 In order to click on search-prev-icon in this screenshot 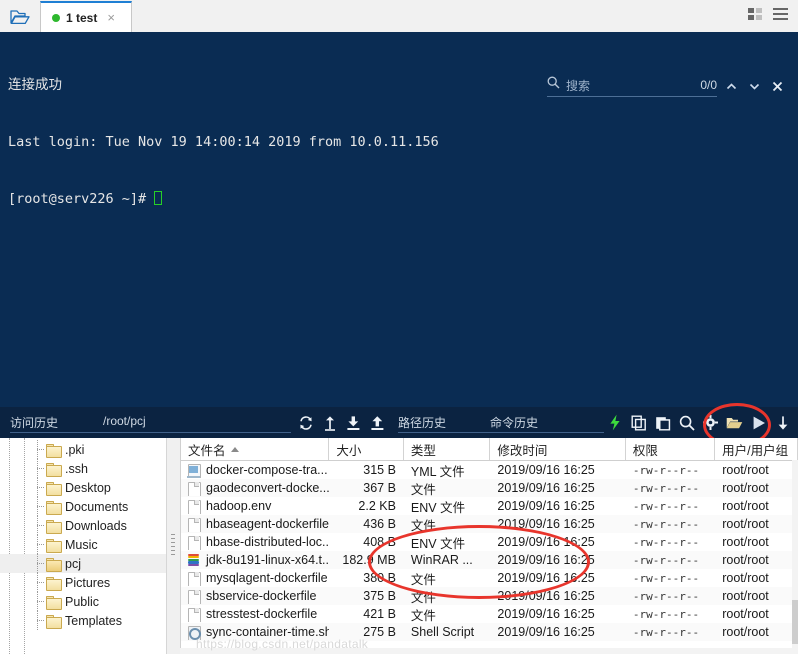, I will do `click(731, 86)`.